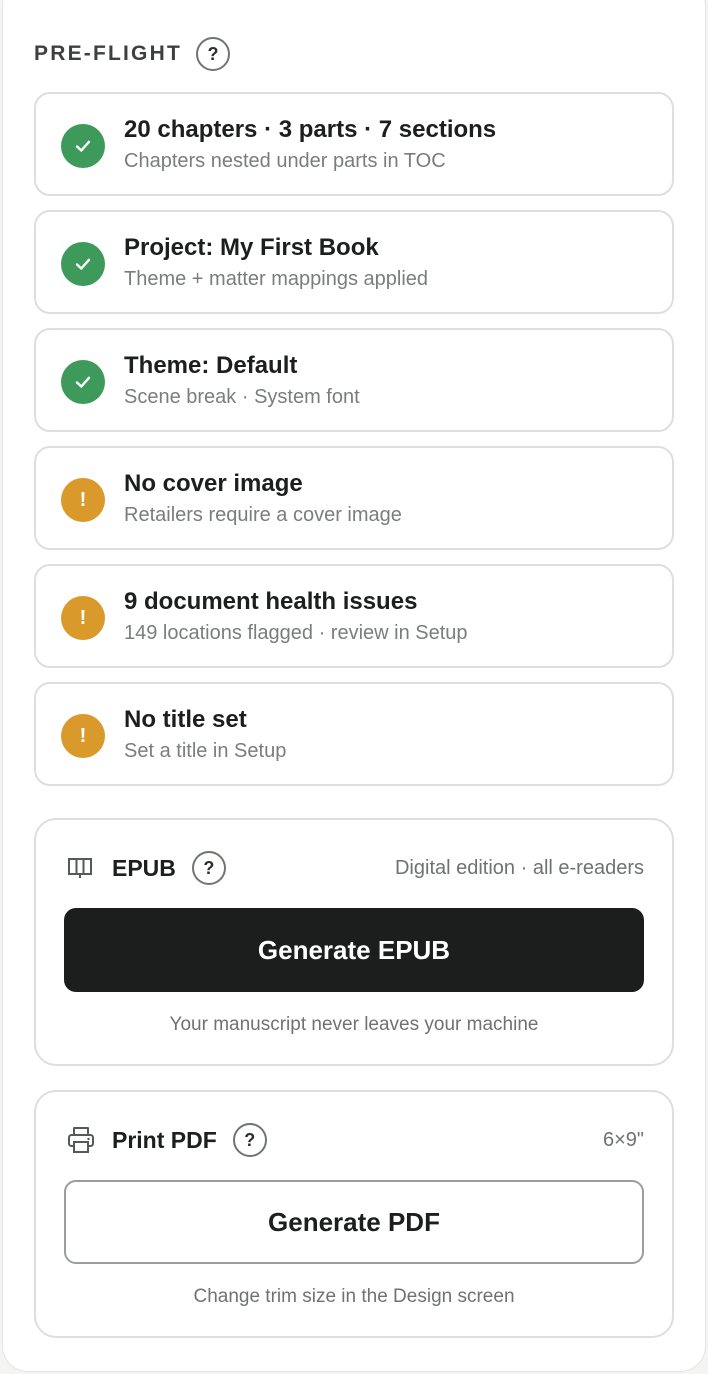  Describe the element at coordinates (213, 483) in the screenshot. I see `check-title: No cover image` at that location.